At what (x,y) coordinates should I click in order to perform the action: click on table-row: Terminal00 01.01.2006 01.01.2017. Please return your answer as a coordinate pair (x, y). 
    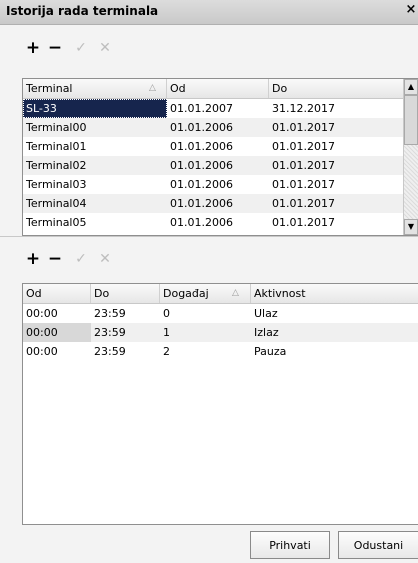
    Looking at the image, I should click on (213, 127).